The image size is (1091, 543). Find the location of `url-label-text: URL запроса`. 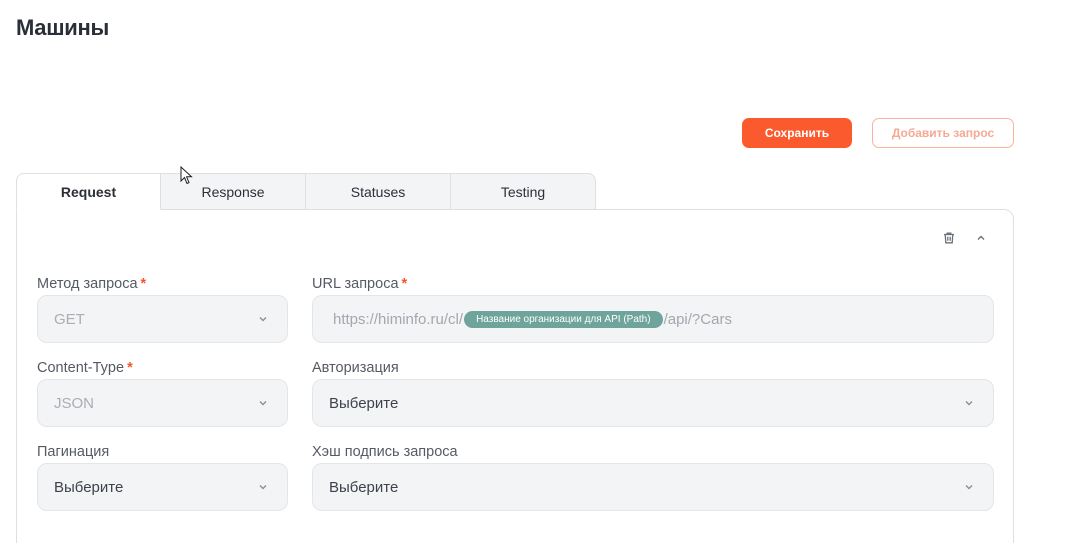

url-label-text: URL запроса is located at coordinates (355, 284).